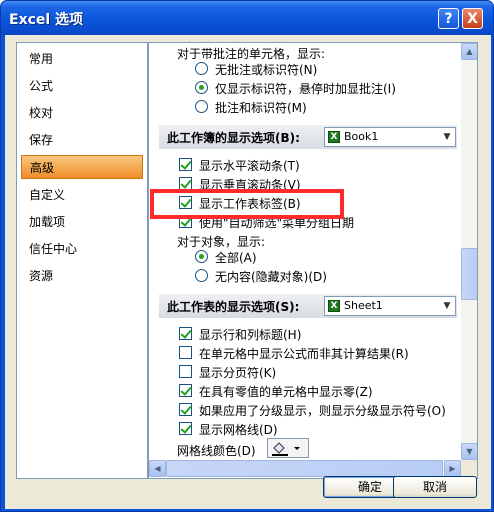  What do you see at coordinates (201, 68) in the screenshot?
I see `radio-no-comments` at bounding box center [201, 68].